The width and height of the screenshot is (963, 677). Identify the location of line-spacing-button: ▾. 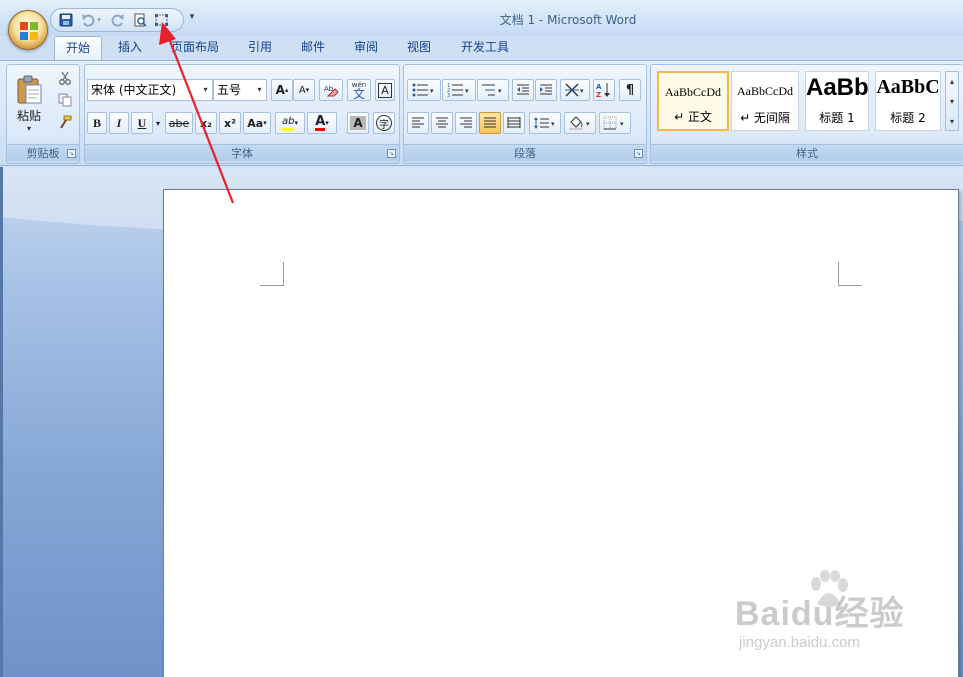
(545, 123).